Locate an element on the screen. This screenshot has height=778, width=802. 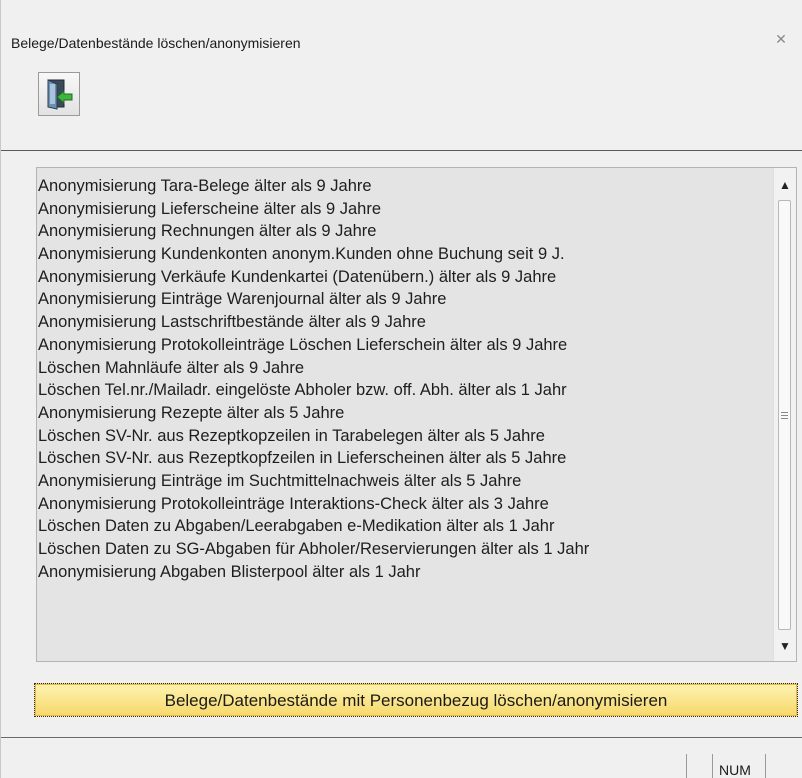
exit-door-icon is located at coordinates (60, 94).